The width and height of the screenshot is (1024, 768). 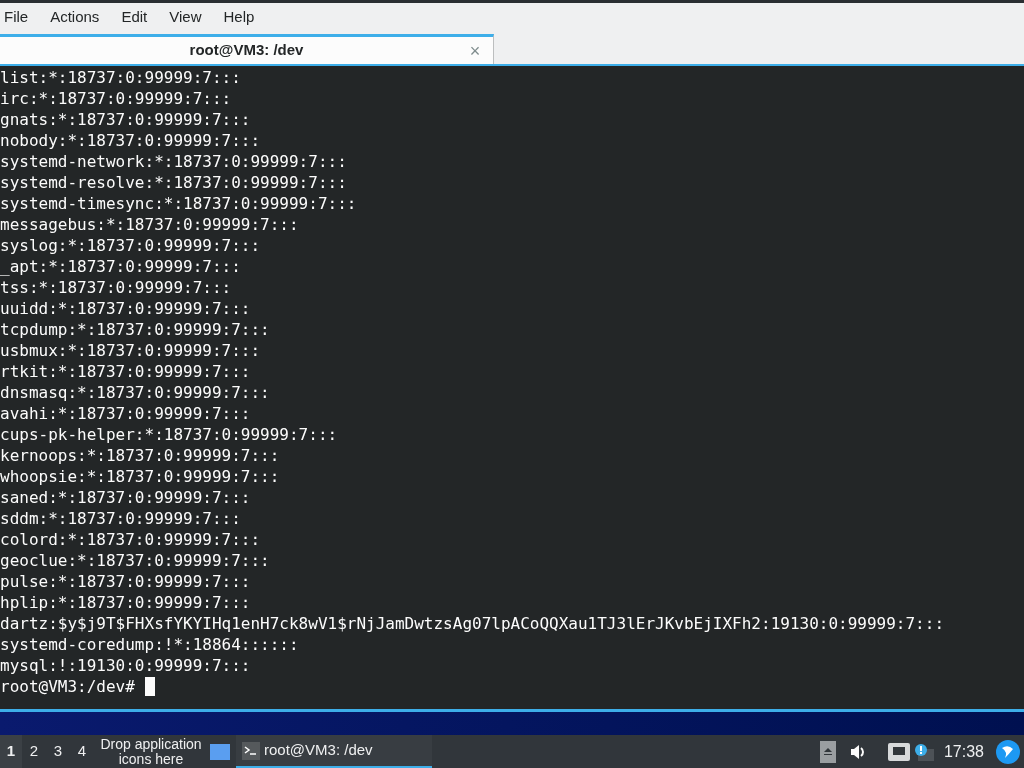 I want to click on terminal-tab: root@VM3: /dev ×, so click(x=247, y=49).